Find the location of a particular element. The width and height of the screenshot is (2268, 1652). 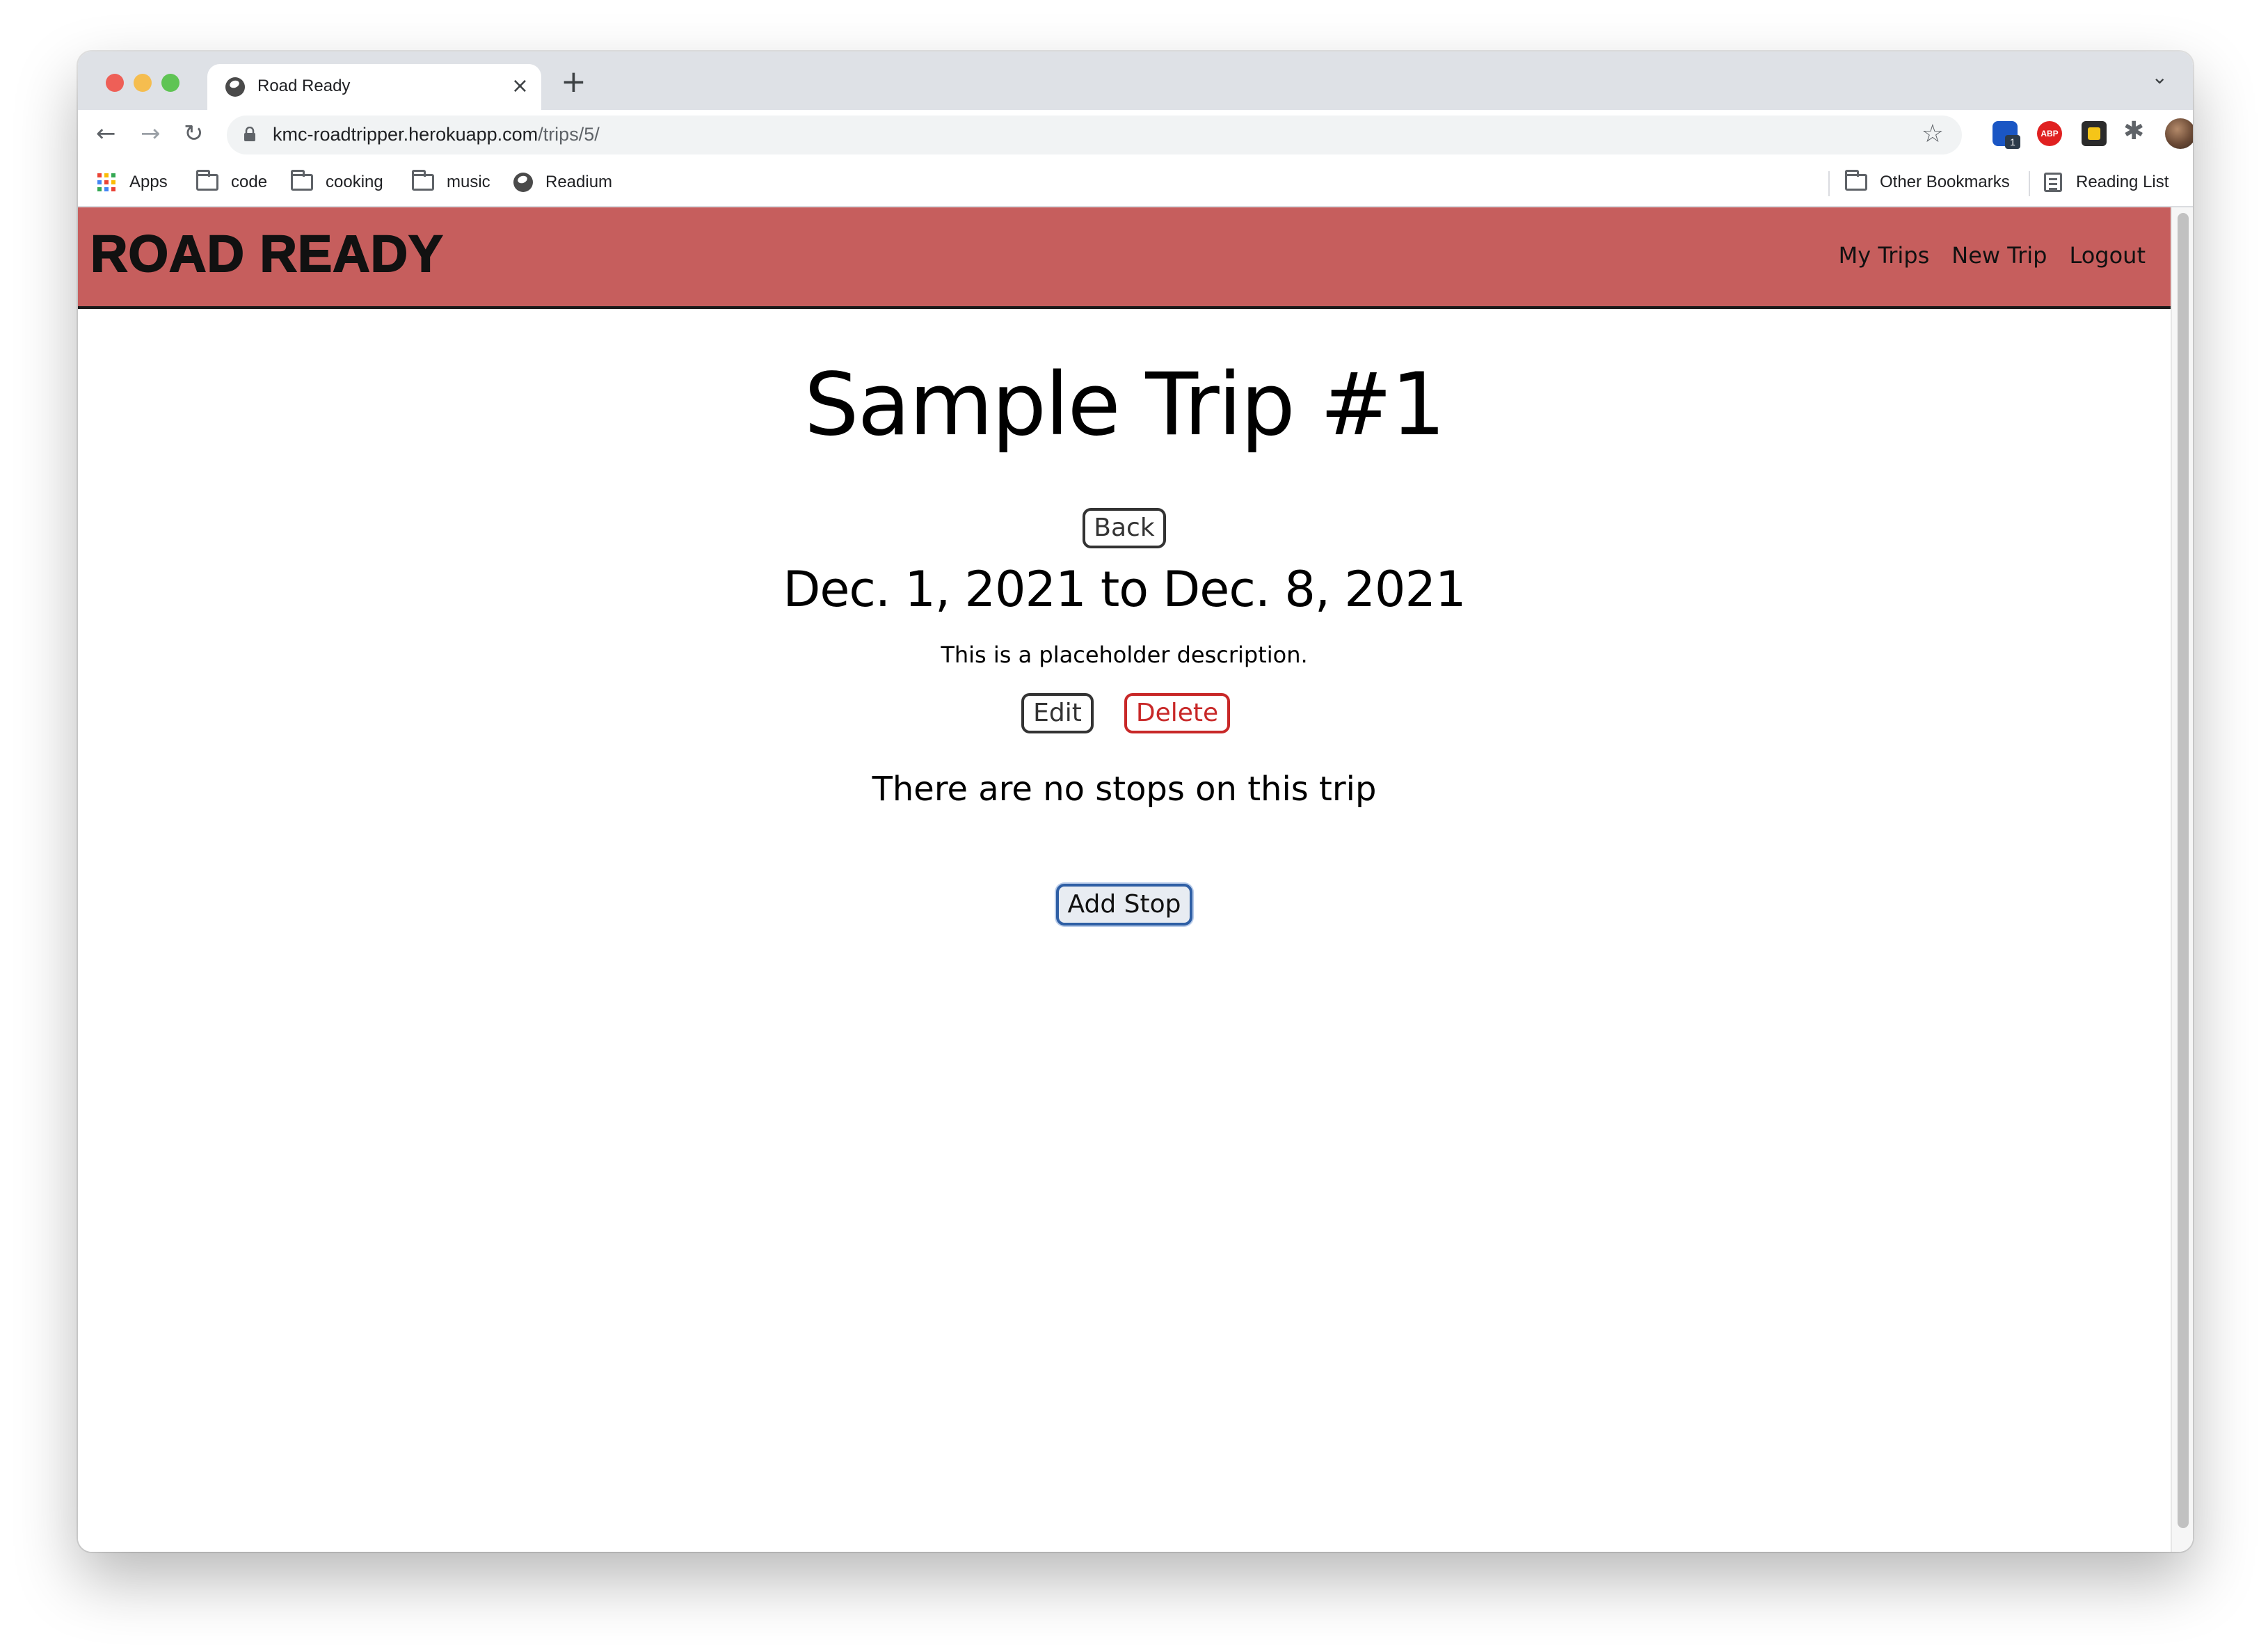

lock-icon is located at coordinates (249, 134).